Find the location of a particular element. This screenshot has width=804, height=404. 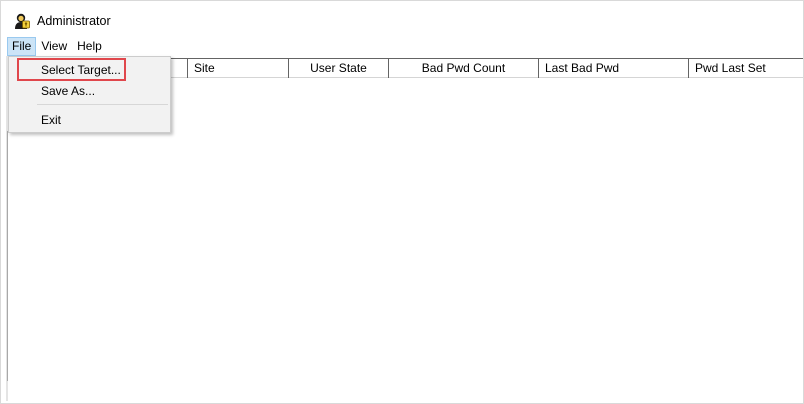

column-header-pwd-last-set: Pwd Last Set is located at coordinates (746, 68).